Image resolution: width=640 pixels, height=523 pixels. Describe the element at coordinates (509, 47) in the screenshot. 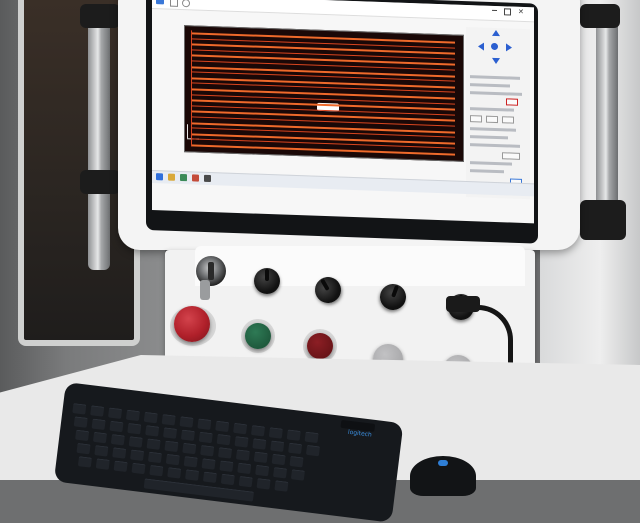

I see `jog-right-icon` at that location.